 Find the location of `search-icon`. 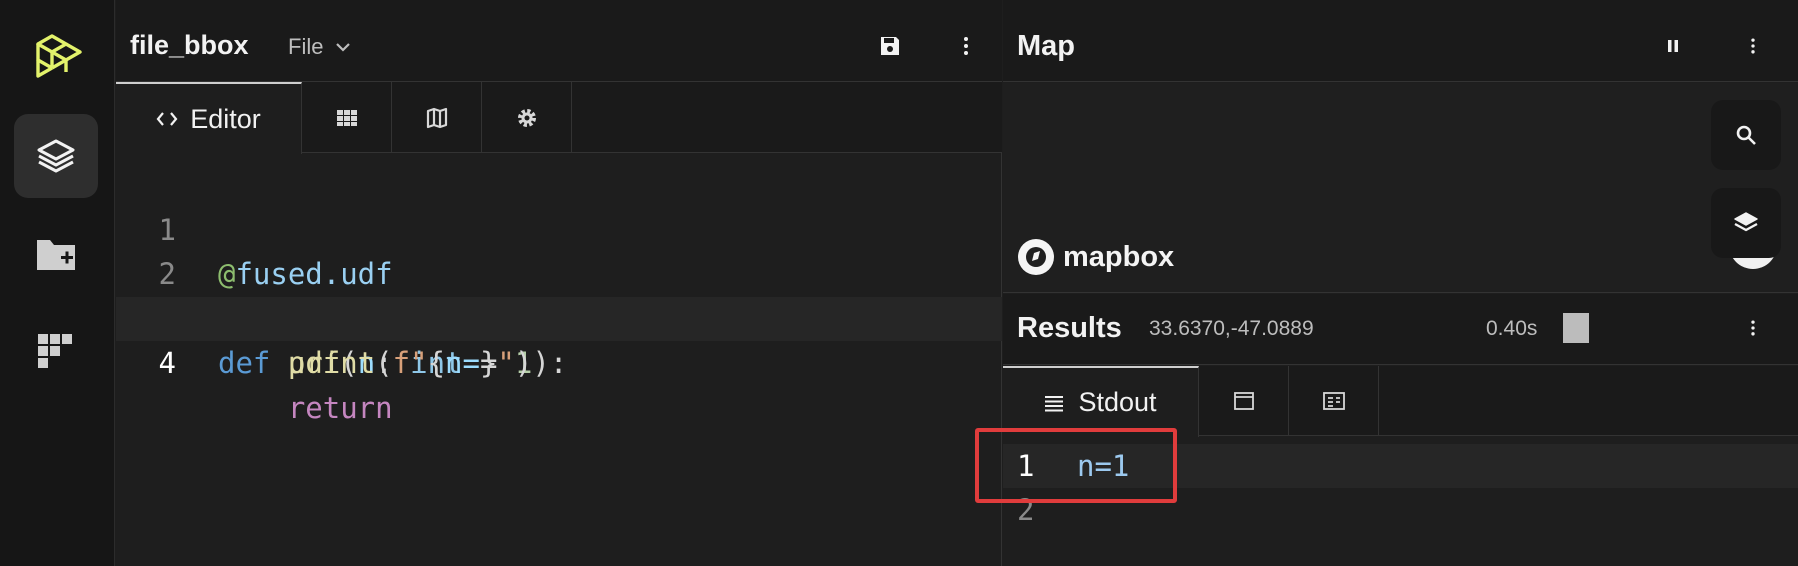

search-icon is located at coordinates (1746, 135).